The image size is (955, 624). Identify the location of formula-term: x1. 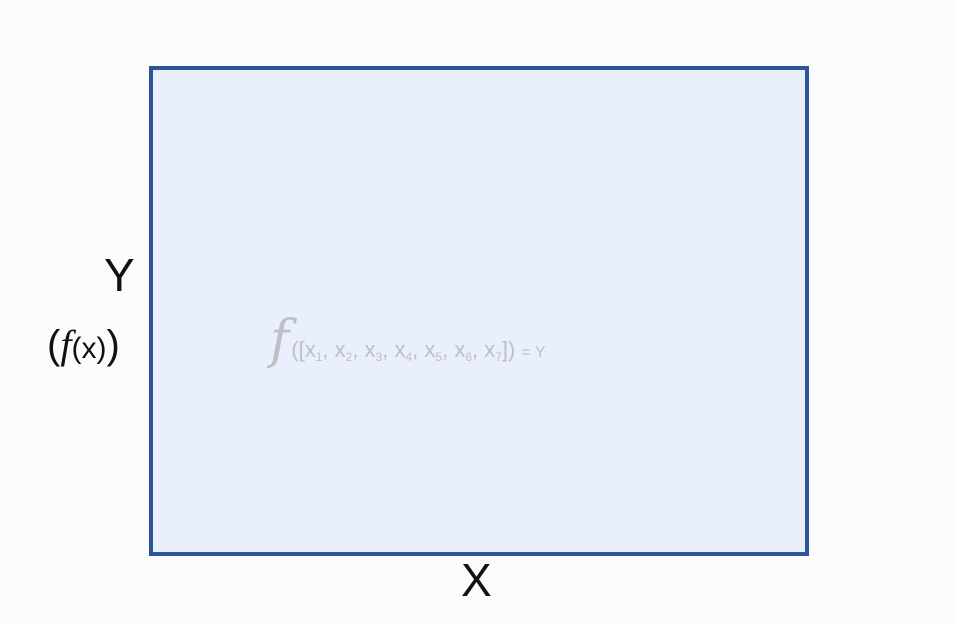
(313, 350).